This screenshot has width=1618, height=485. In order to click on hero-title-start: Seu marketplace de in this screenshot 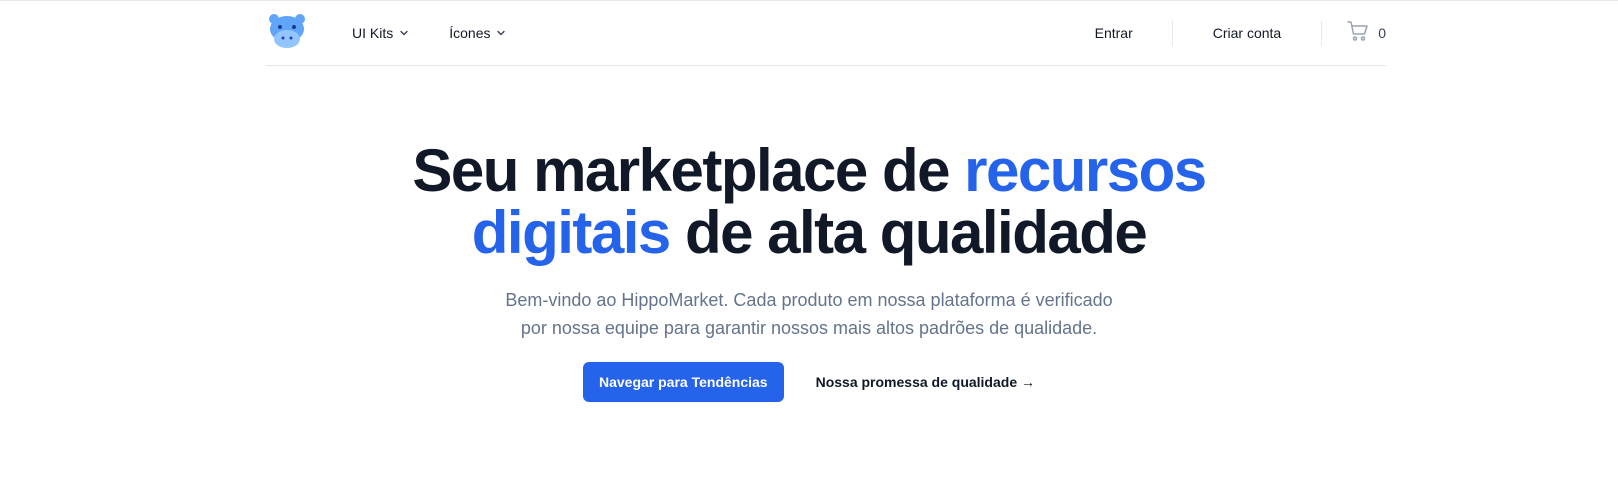, I will do `click(688, 170)`.